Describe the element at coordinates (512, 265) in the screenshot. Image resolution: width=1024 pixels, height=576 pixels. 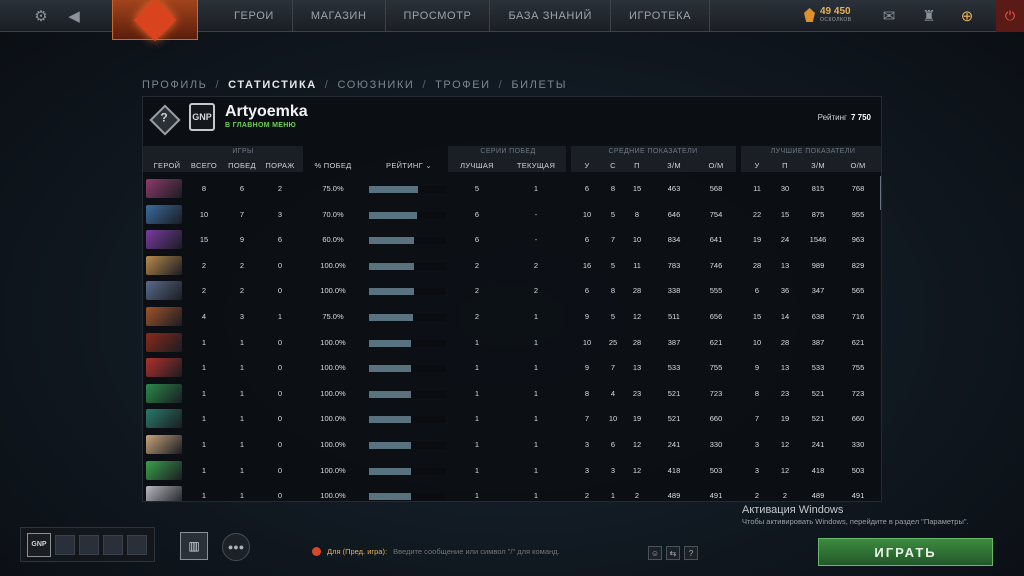
I see `table-row: 2 2 0 100.0% 2 2 16 5 11 783 746 28 13 989 829` at that location.